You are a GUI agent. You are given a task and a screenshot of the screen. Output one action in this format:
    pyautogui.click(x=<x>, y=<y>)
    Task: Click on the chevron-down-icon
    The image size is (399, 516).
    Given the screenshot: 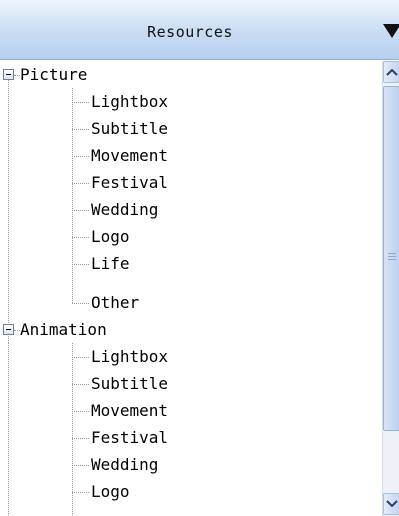 What is the action you would take?
    pyautogui.click(x=391, y=504)
    